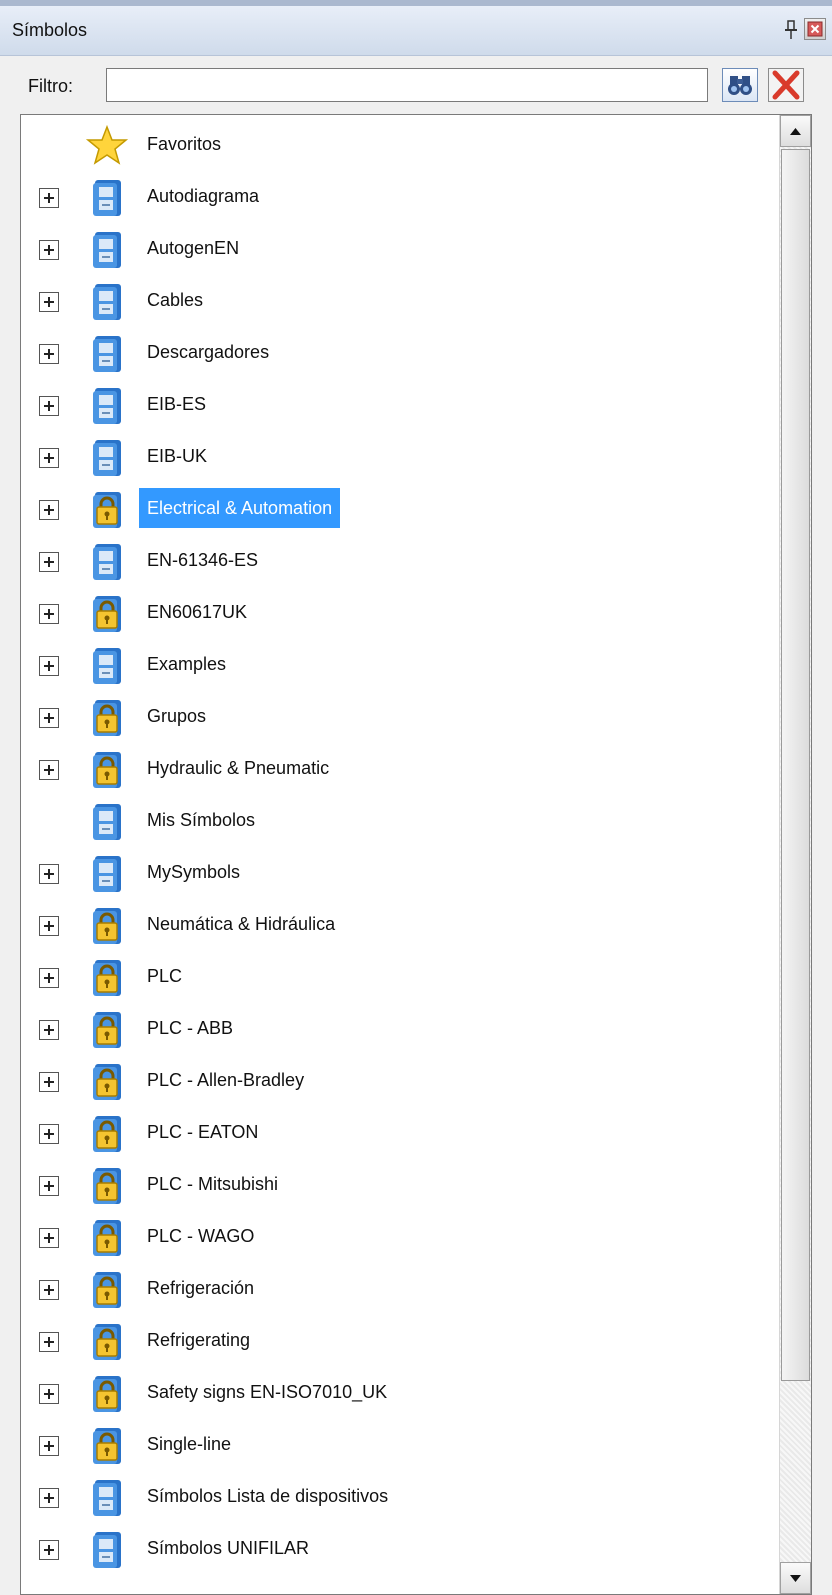 Image resolution: width=832 pixels, height=1595 pixels. I want to click on arrow-down-icon, so click(795, 1578).